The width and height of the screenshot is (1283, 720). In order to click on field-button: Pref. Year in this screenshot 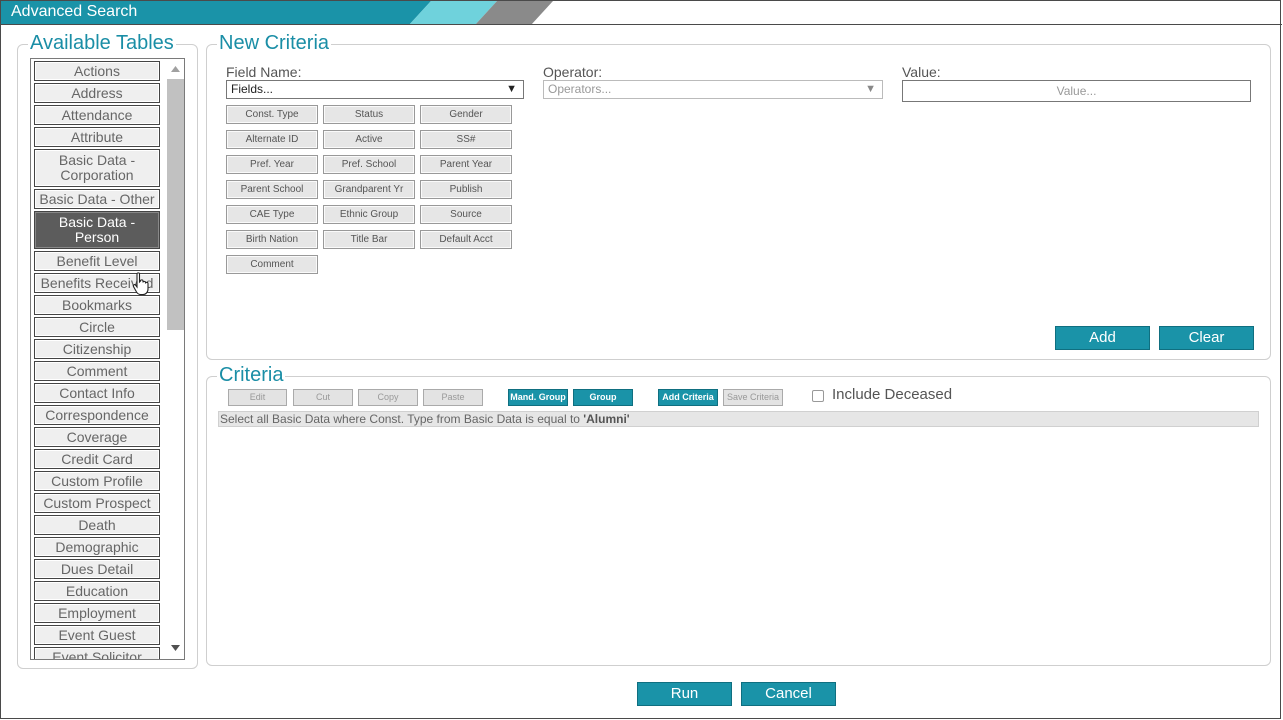, I will do `click(272, 164)`.